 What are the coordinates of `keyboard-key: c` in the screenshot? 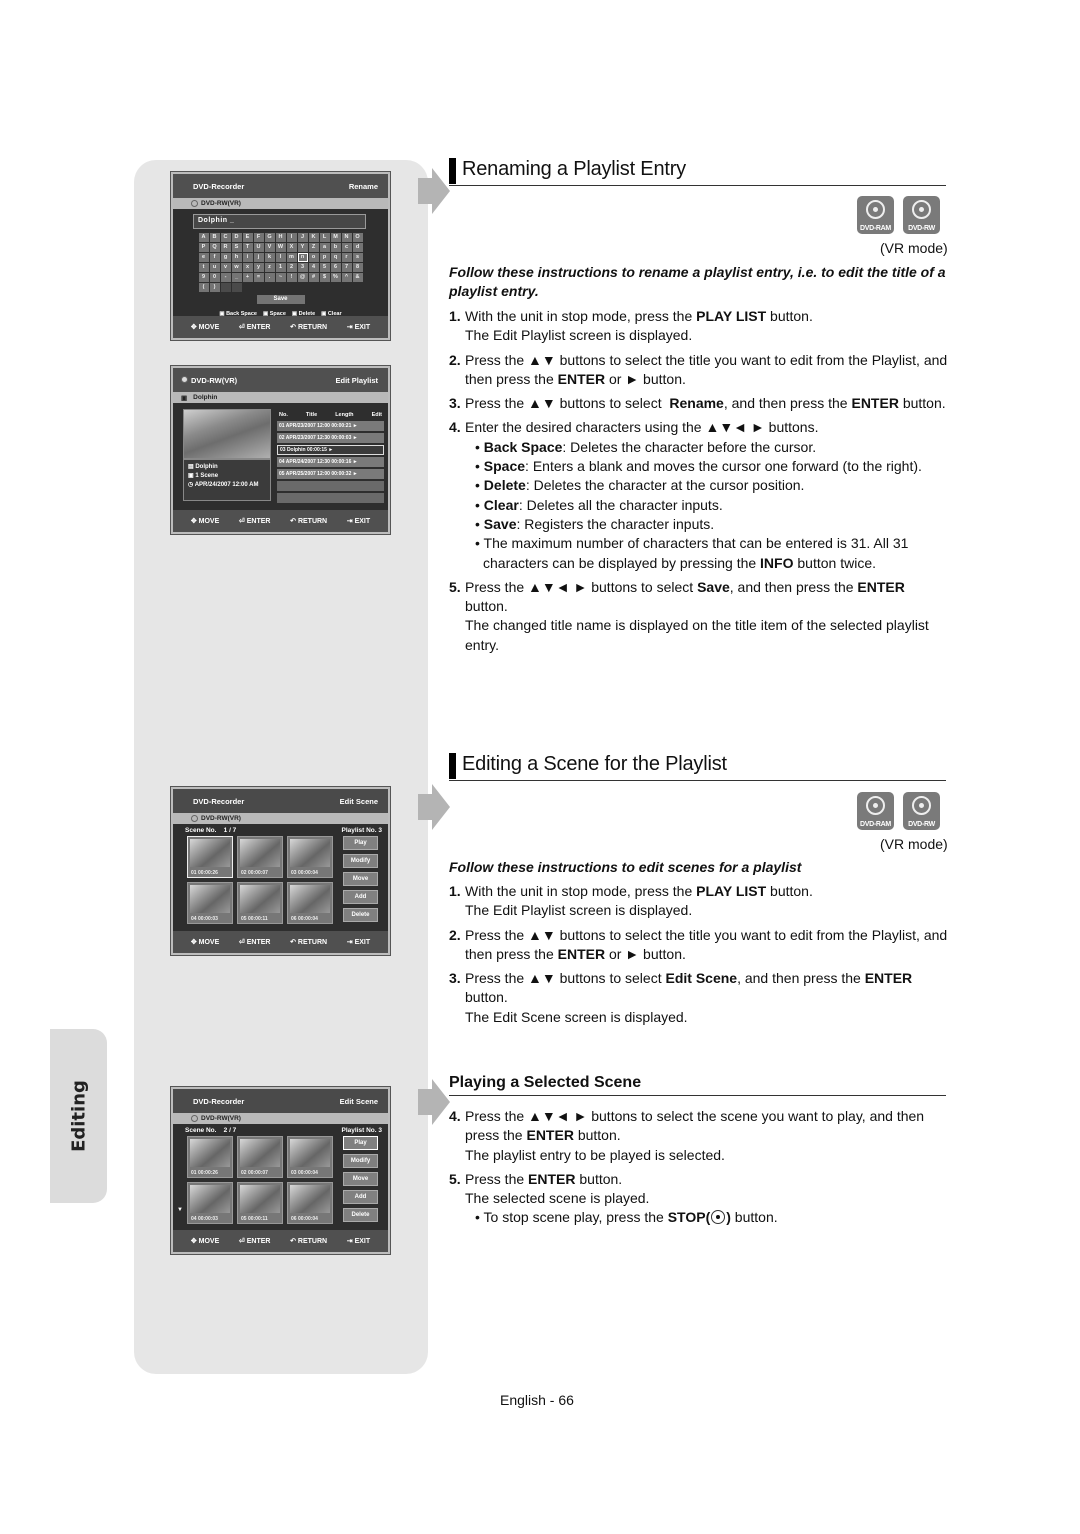 It's located at (346, 247).